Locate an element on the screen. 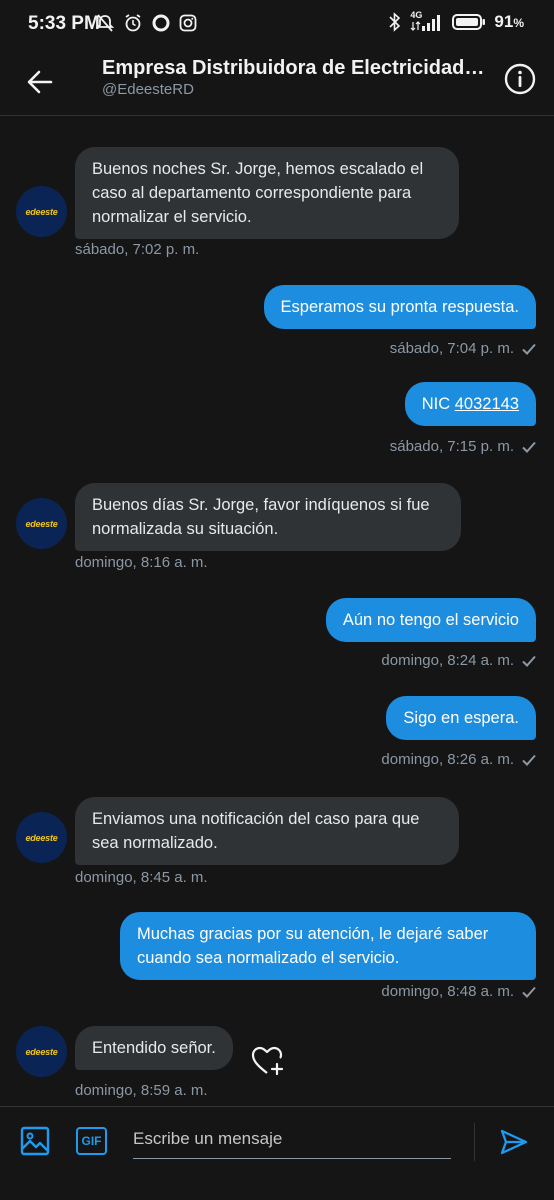 Image resolution: width=554 pixels, height=1200 pixels. message-timestamp: domingo, 8:26 a. m. is located at coordinates (447, 759).